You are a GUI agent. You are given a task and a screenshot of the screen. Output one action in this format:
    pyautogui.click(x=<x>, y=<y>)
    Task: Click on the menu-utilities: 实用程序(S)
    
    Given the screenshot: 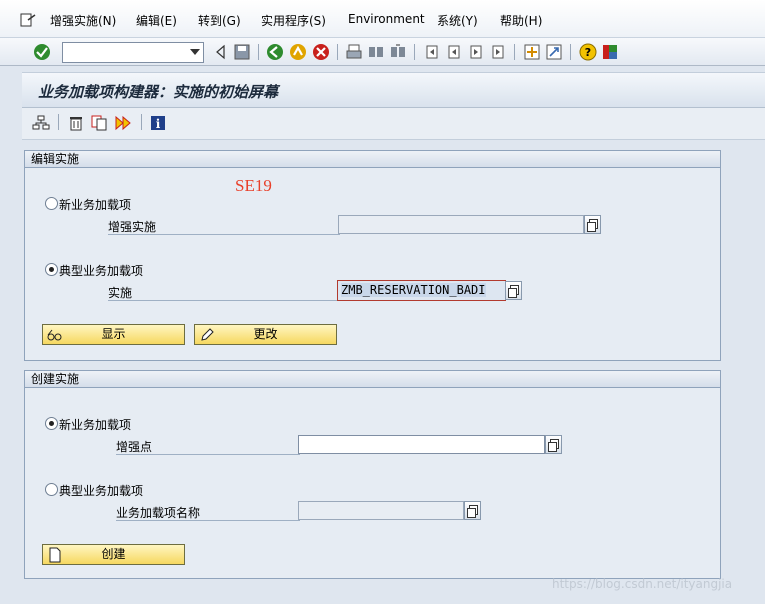 What is the action you would take?
    pyautogui.click(x=293, y=20)
    